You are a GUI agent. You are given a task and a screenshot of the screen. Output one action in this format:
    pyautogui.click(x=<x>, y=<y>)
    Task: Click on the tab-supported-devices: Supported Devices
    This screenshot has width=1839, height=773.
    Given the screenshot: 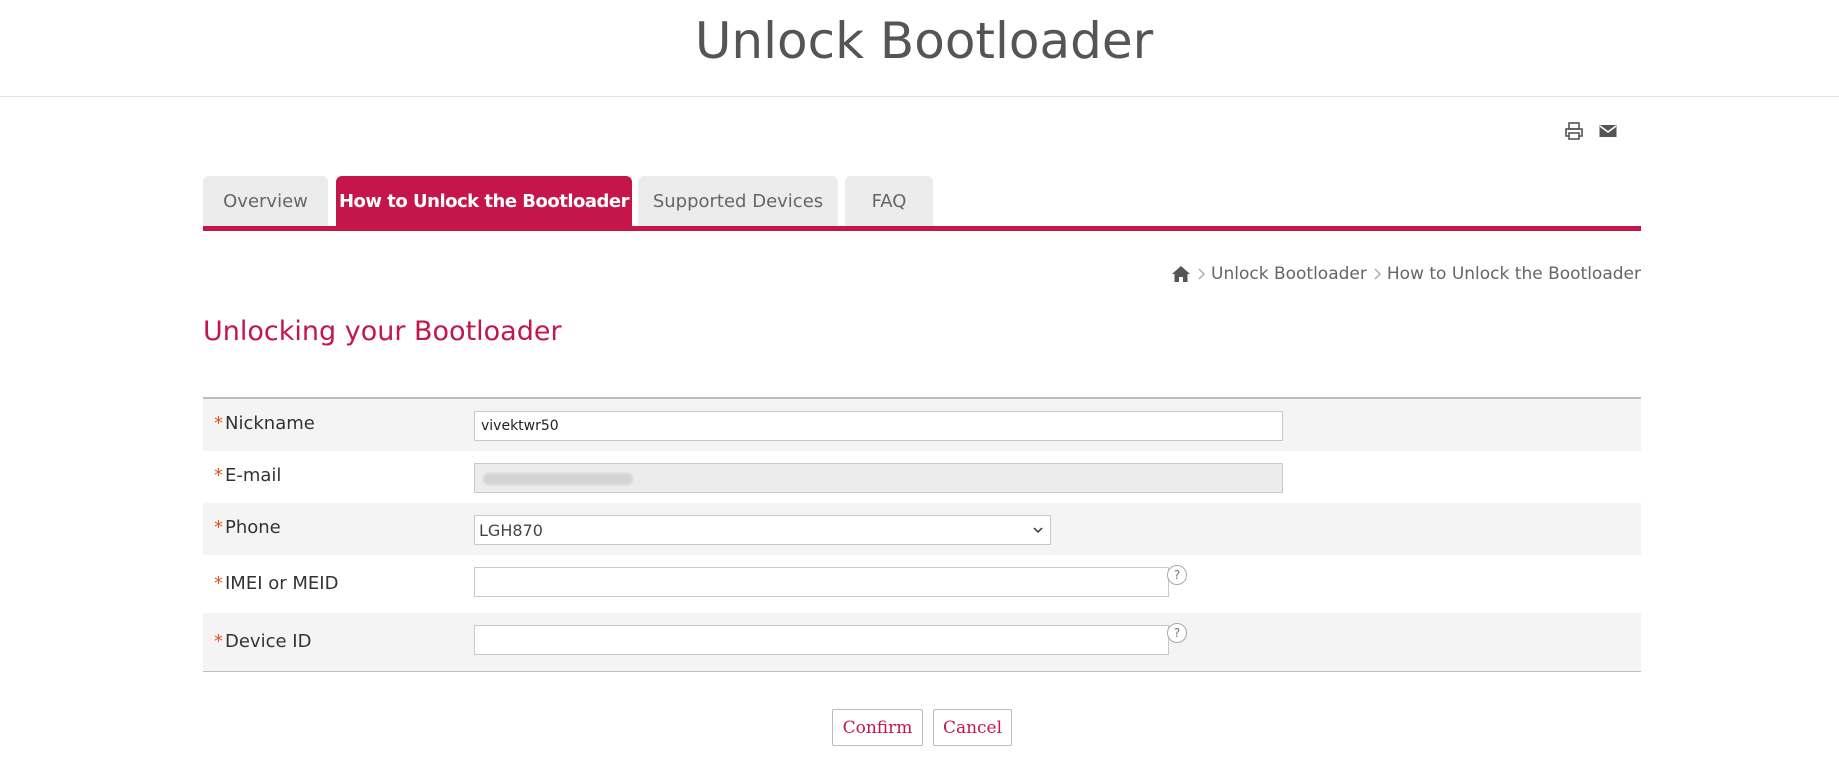 What is the action you would take?
    pyautogui.click(x=738, y=201)
    